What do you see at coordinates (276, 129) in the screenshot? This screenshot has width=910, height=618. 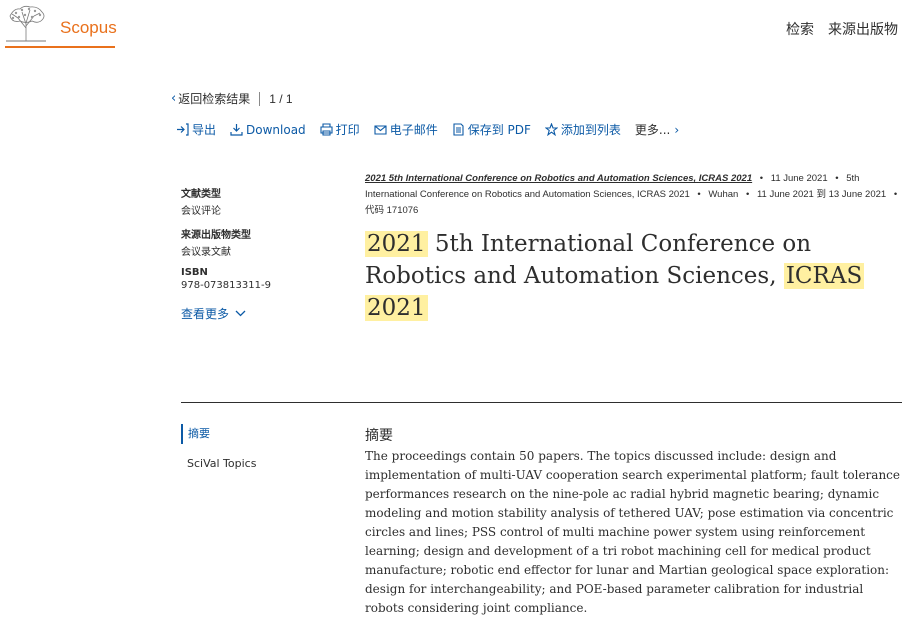 I see `download-label: Download` at bounding box center [276, 129].